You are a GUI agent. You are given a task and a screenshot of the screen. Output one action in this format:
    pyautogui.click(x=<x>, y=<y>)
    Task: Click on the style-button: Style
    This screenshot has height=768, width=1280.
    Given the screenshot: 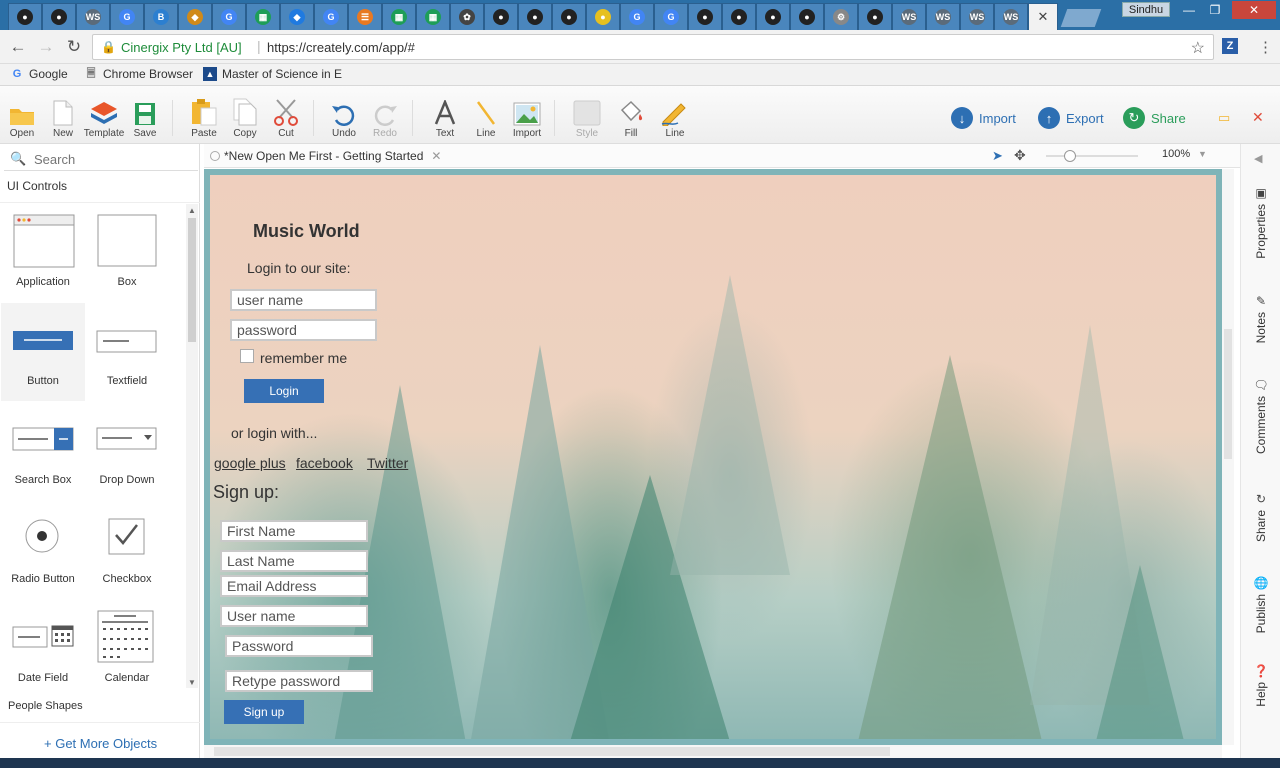 What is the action you would take?
    pyautogui.click(x=587, y=118)
    